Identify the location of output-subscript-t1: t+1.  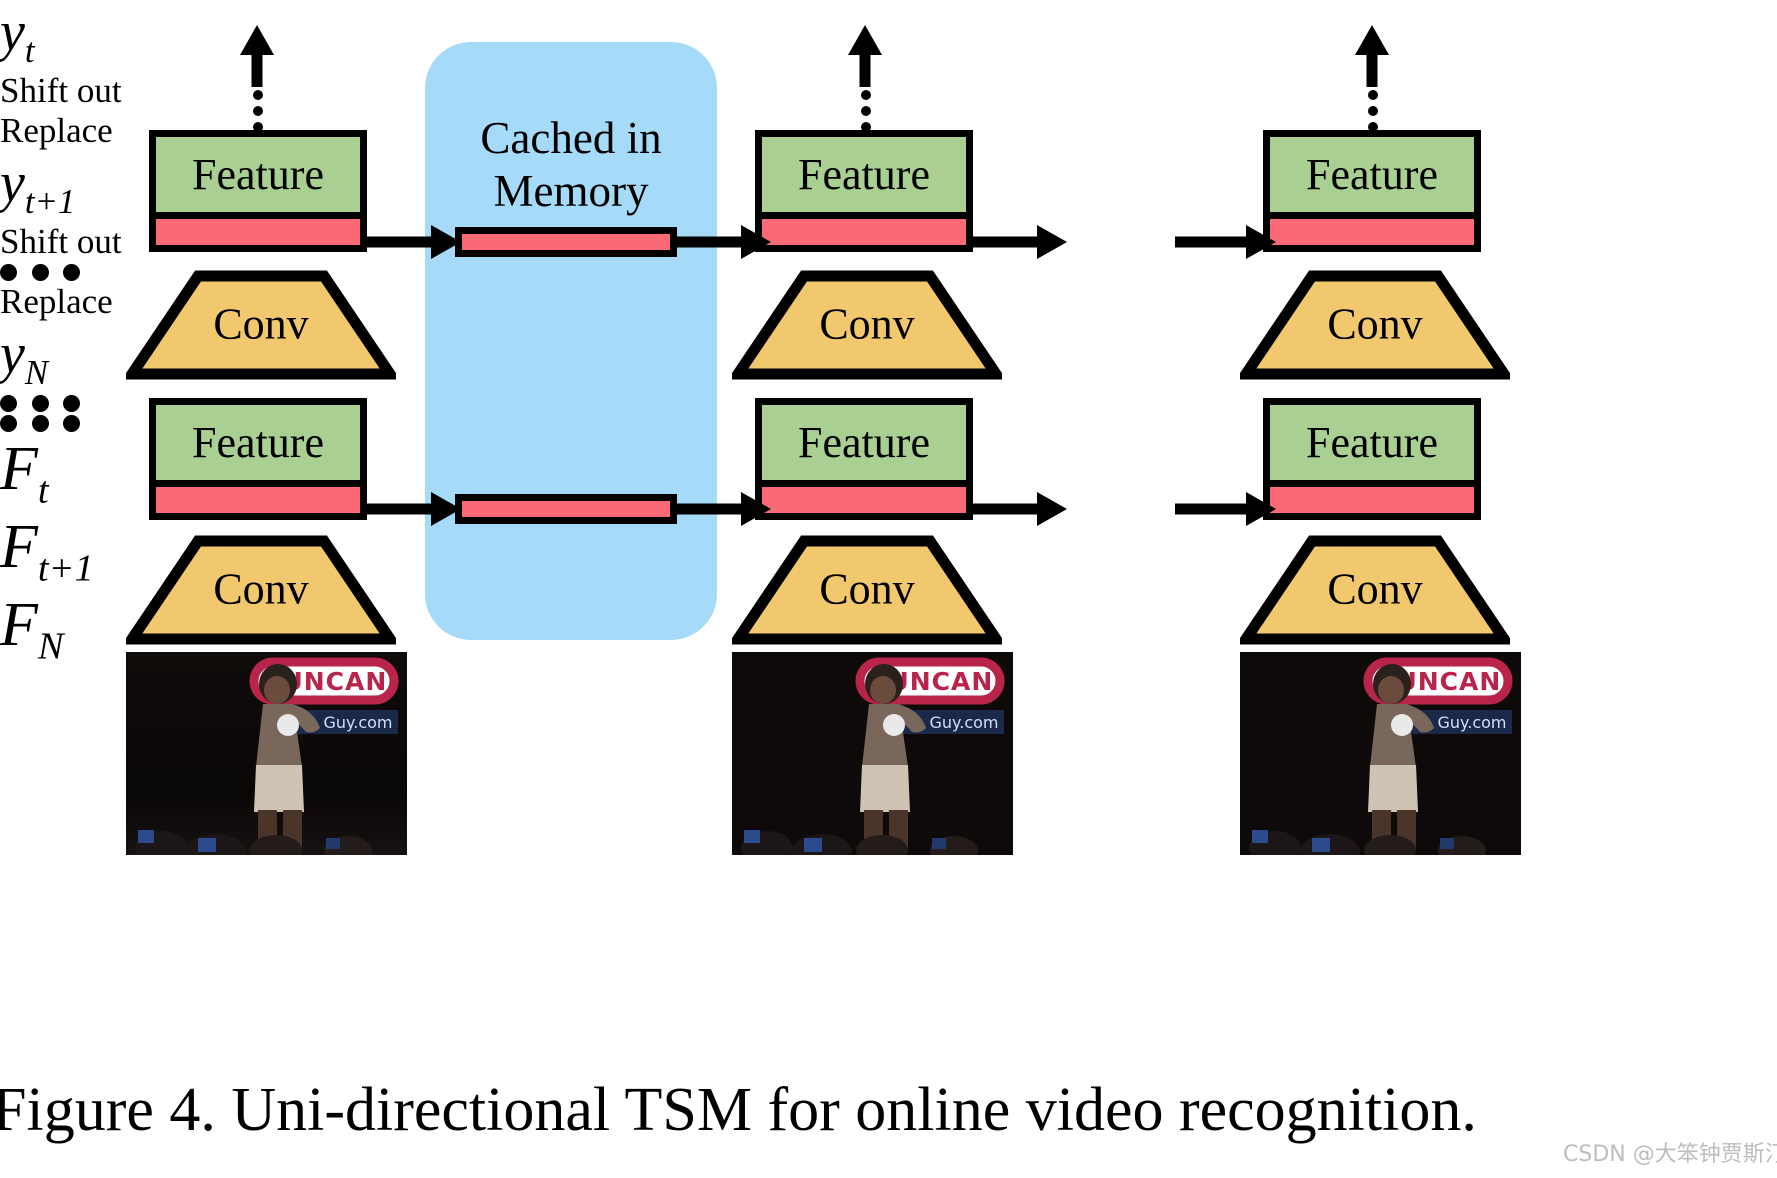
(50, 202).